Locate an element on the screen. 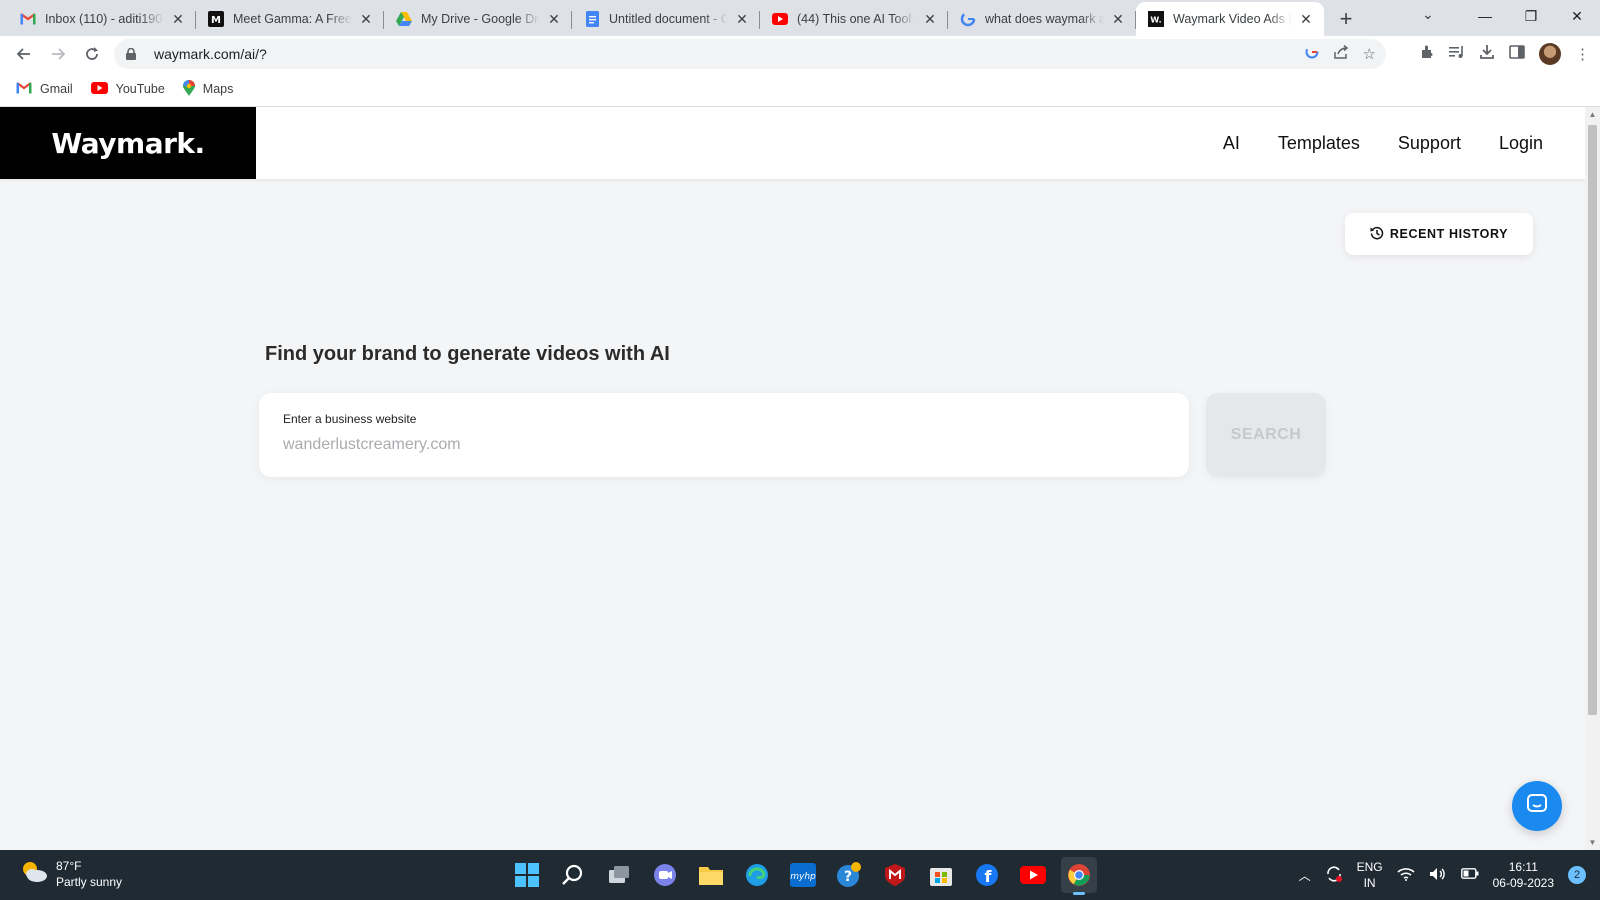 Image resolution: width=1600 pixels, height=900 pixels. minimize-icon: — is located at coordinates (1485, 16).